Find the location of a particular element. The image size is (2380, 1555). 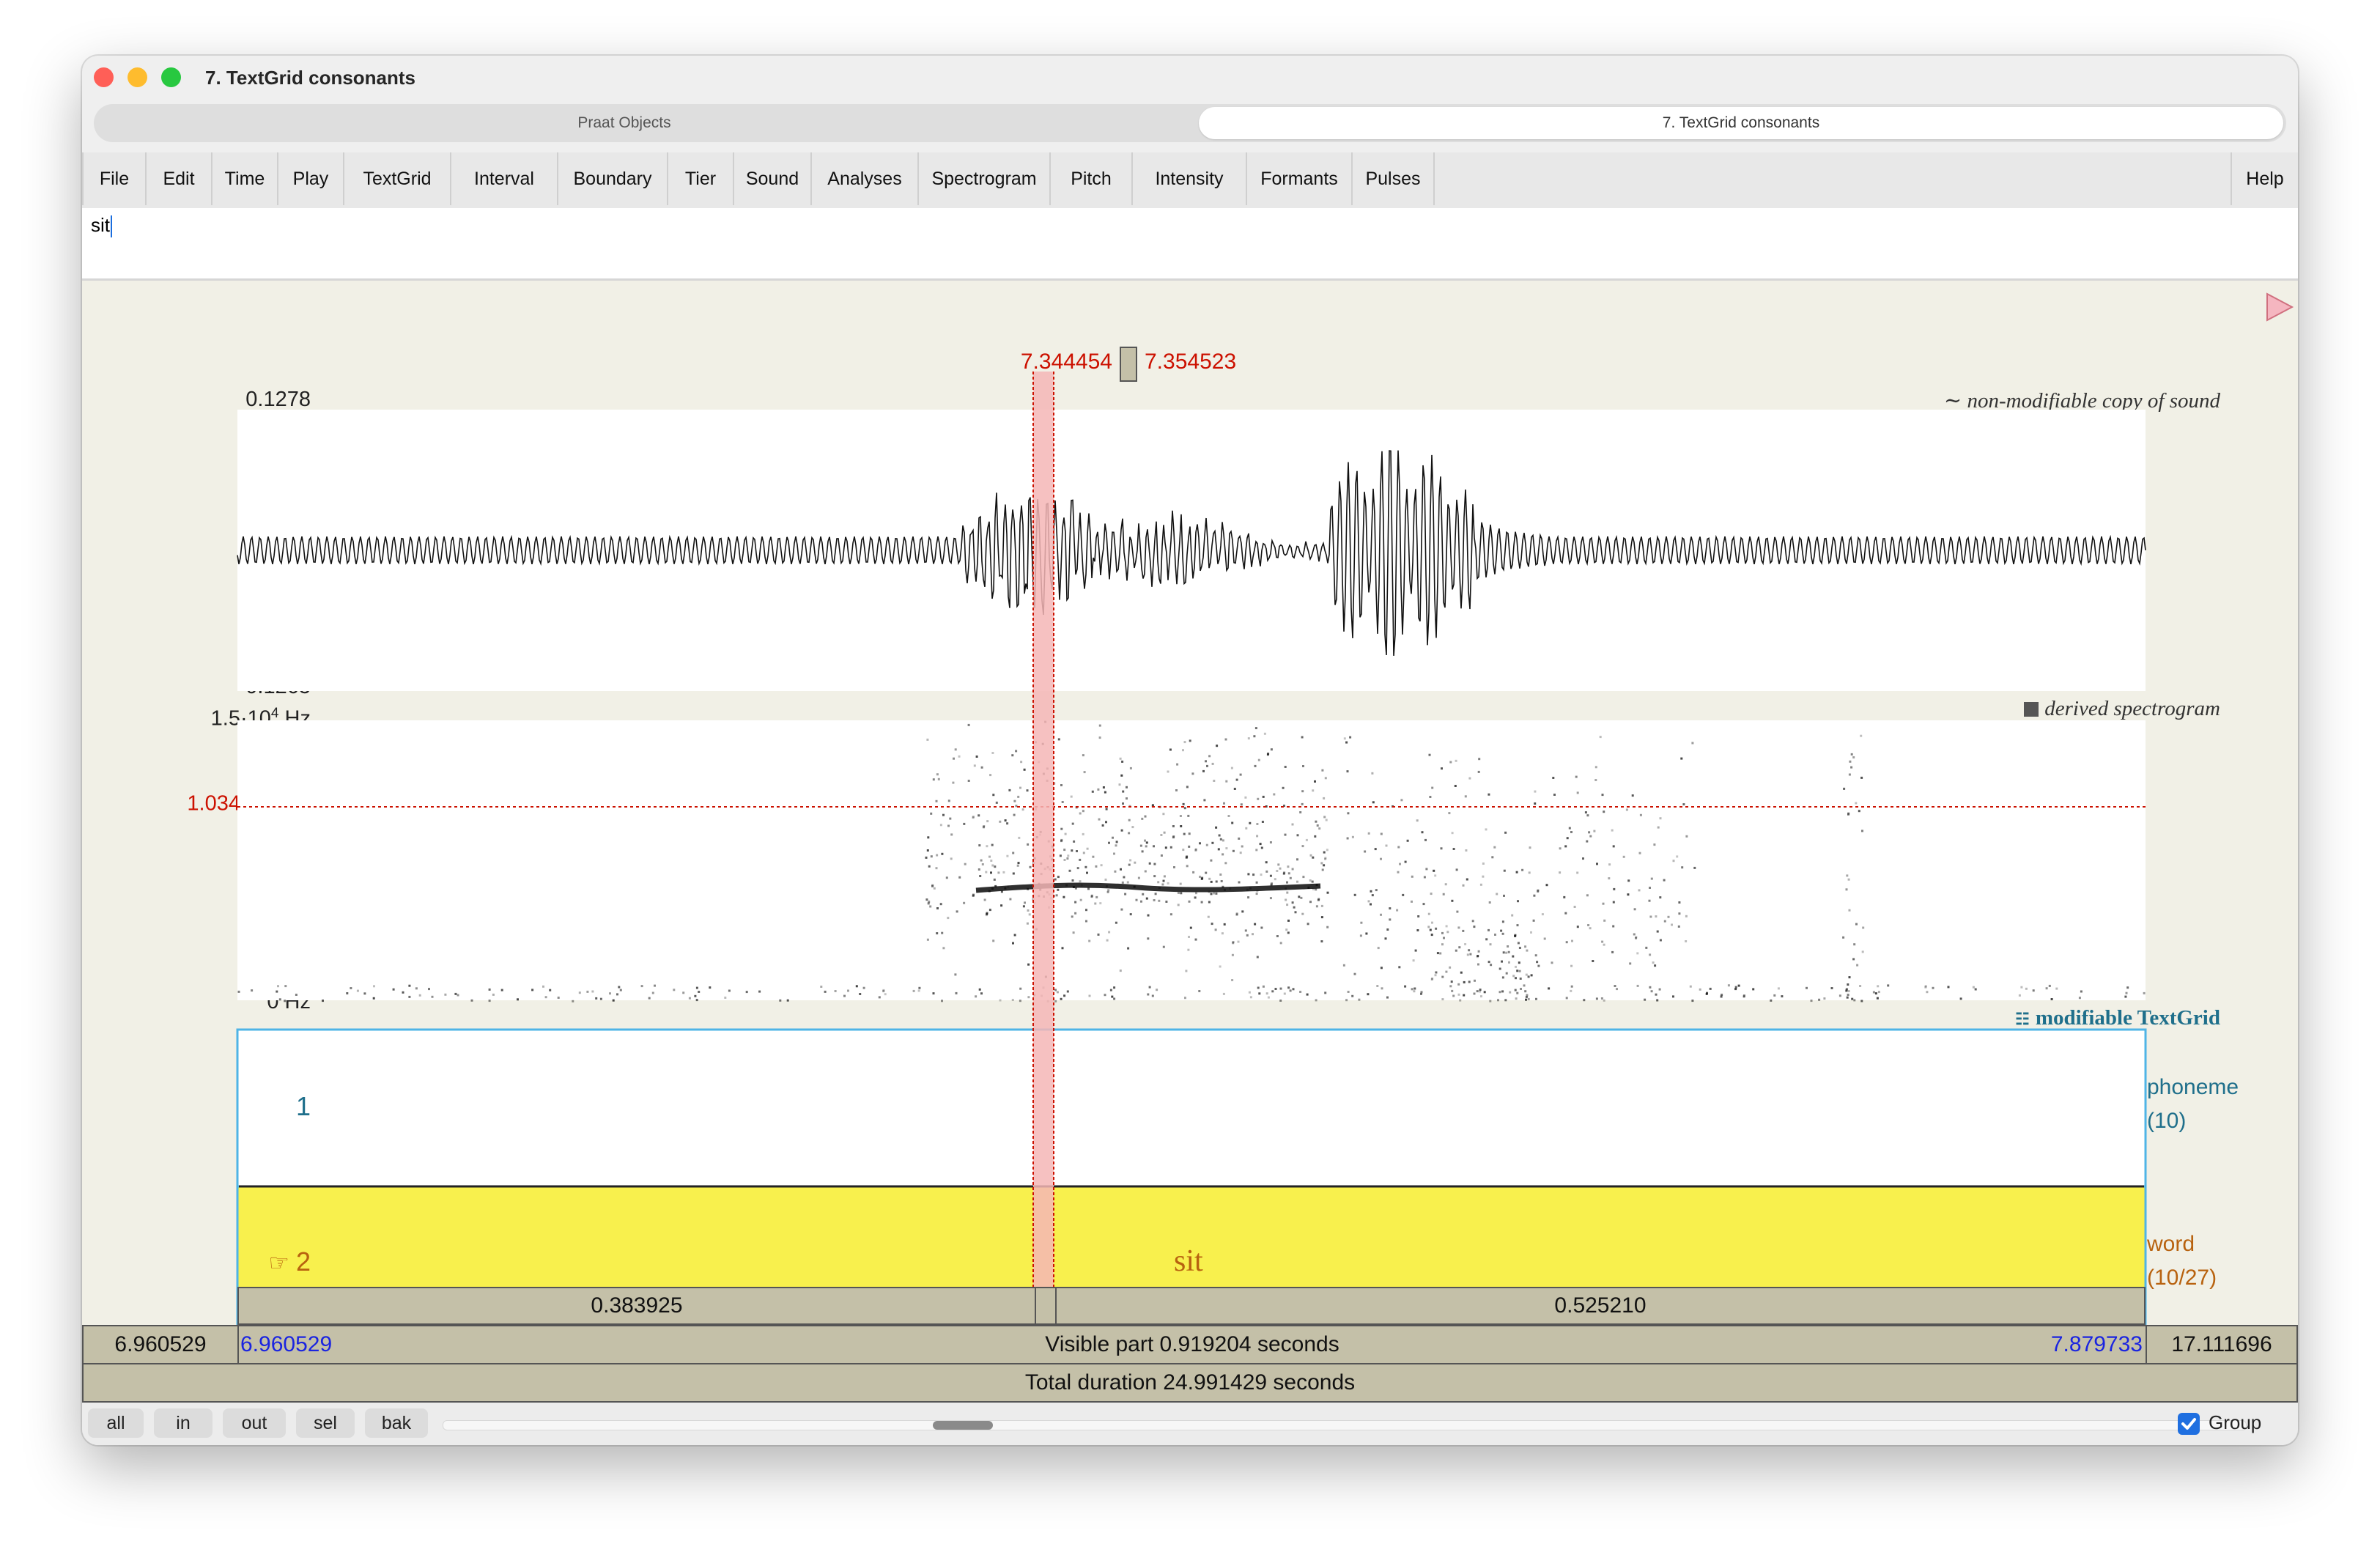

duration-after-selection: 0.525210 is located at coordinates (1601, 1306).